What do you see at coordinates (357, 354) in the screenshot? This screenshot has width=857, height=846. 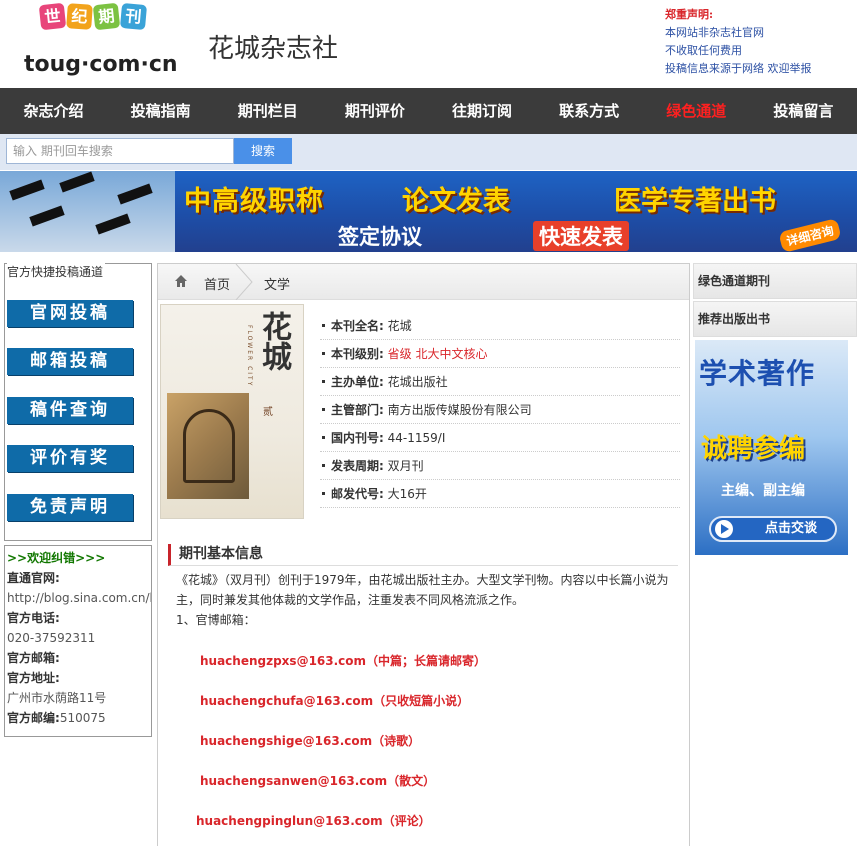 I see `info-label: 本刊级别:` at bounding box center [357, 354].